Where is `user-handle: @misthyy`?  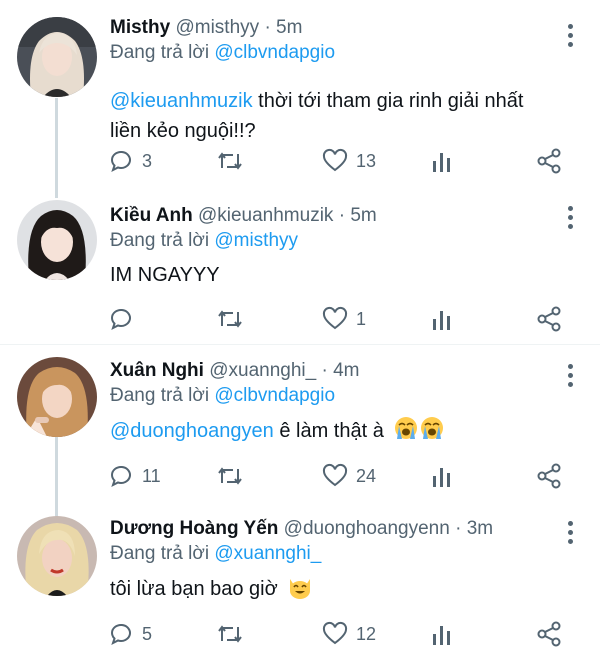 user-handle: @misthyy is located at coordinates (217, 27).